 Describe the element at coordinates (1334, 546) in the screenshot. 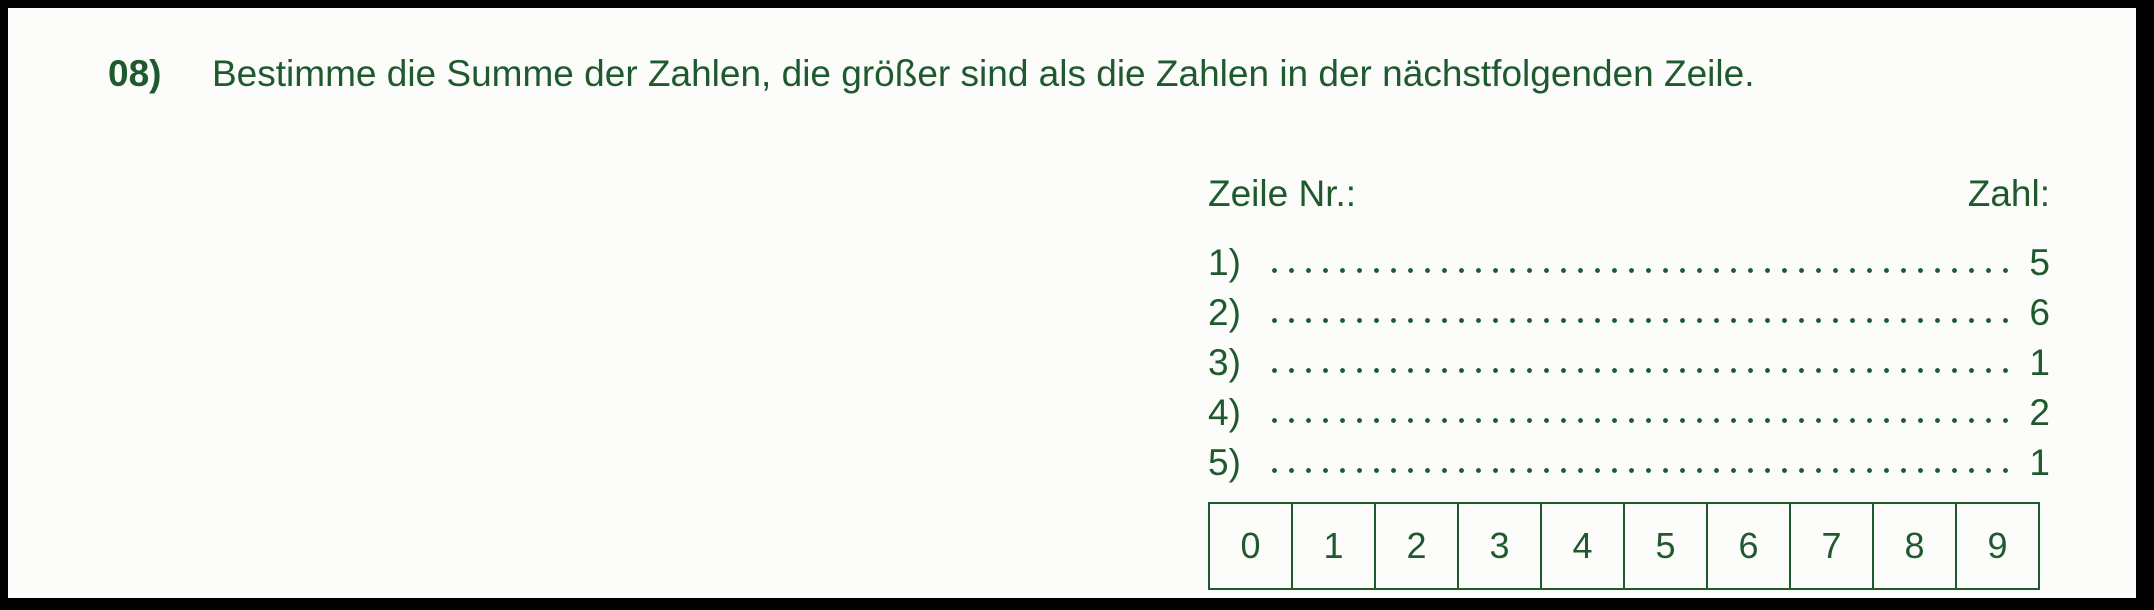

I see `answer-option-1: 1` at that location.